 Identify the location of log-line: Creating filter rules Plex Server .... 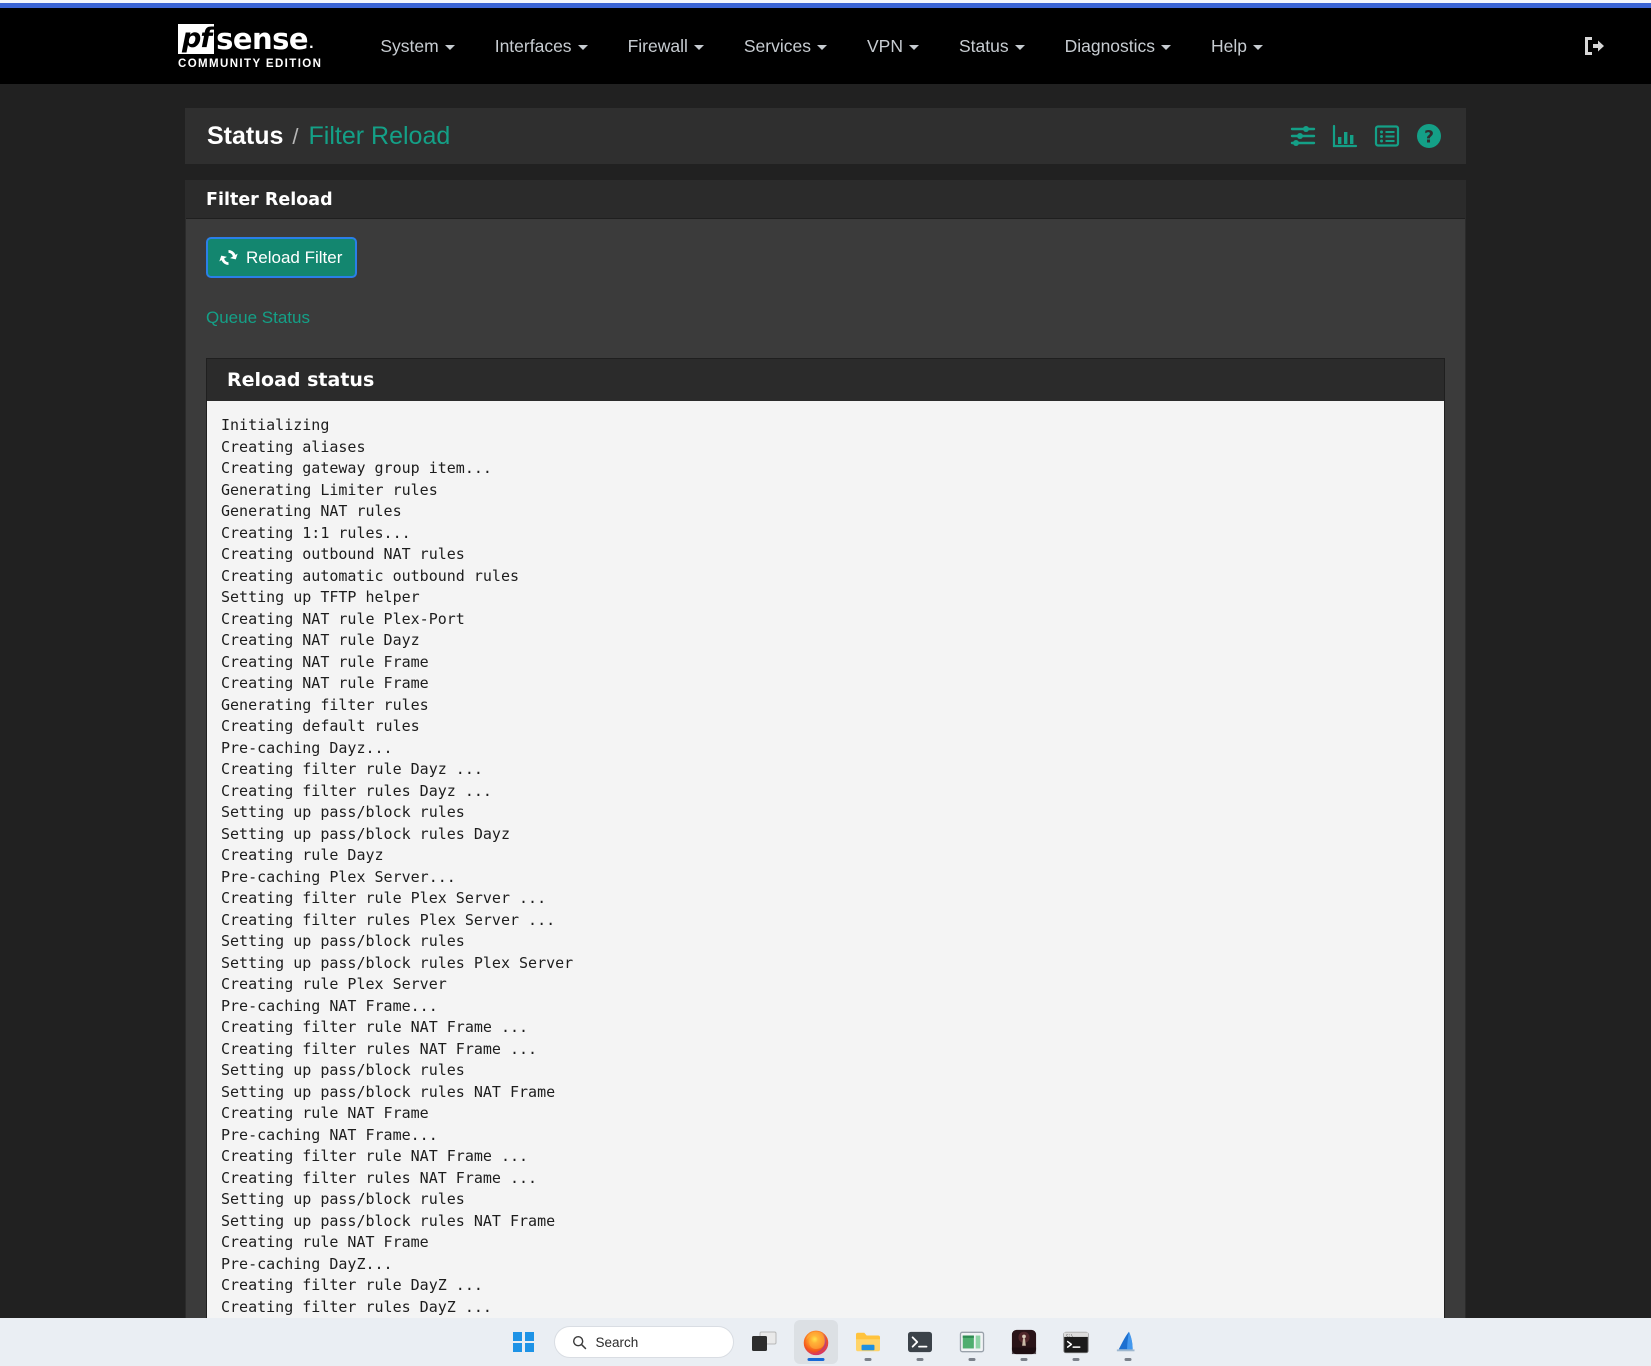
(388, 919).